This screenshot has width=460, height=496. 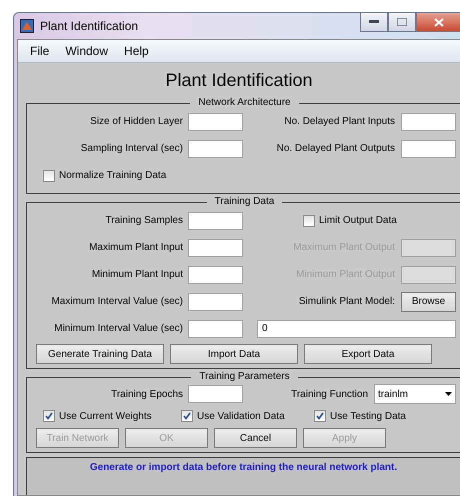 What do you see at coordinates (100, 354) in the screenshot?
I see `action-button: Generate Training Data` at bounding box center [100, 354].